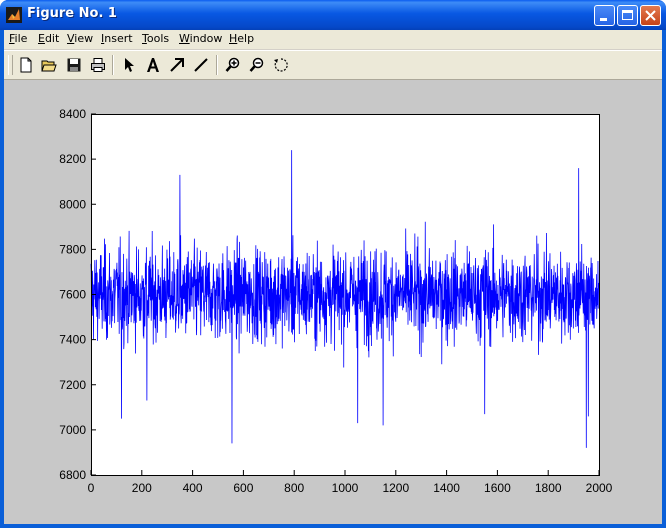 The image size is (666, 528). I want to click on y-tick-label: 7800, so click(72, 249).